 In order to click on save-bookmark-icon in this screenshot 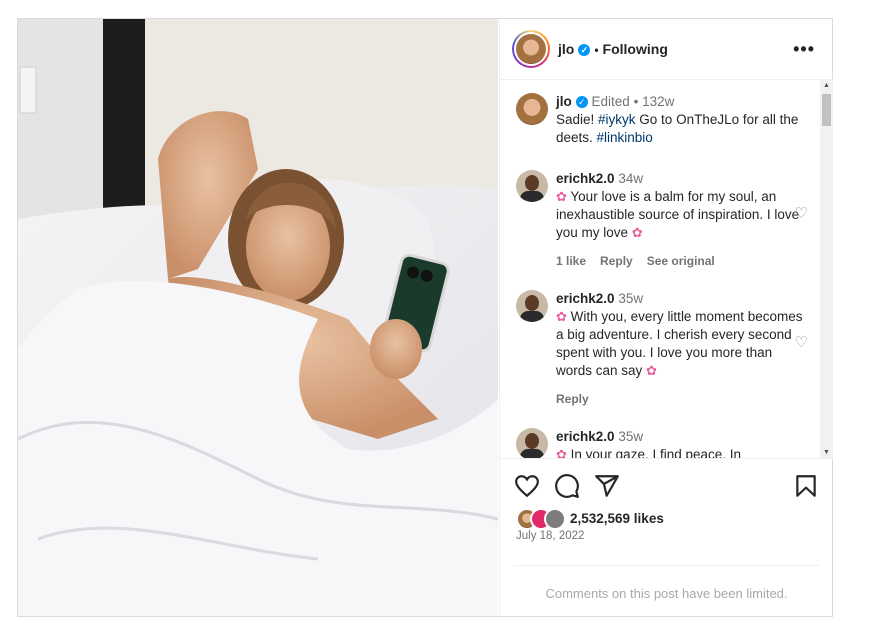, I will do `click(806, 486)`.